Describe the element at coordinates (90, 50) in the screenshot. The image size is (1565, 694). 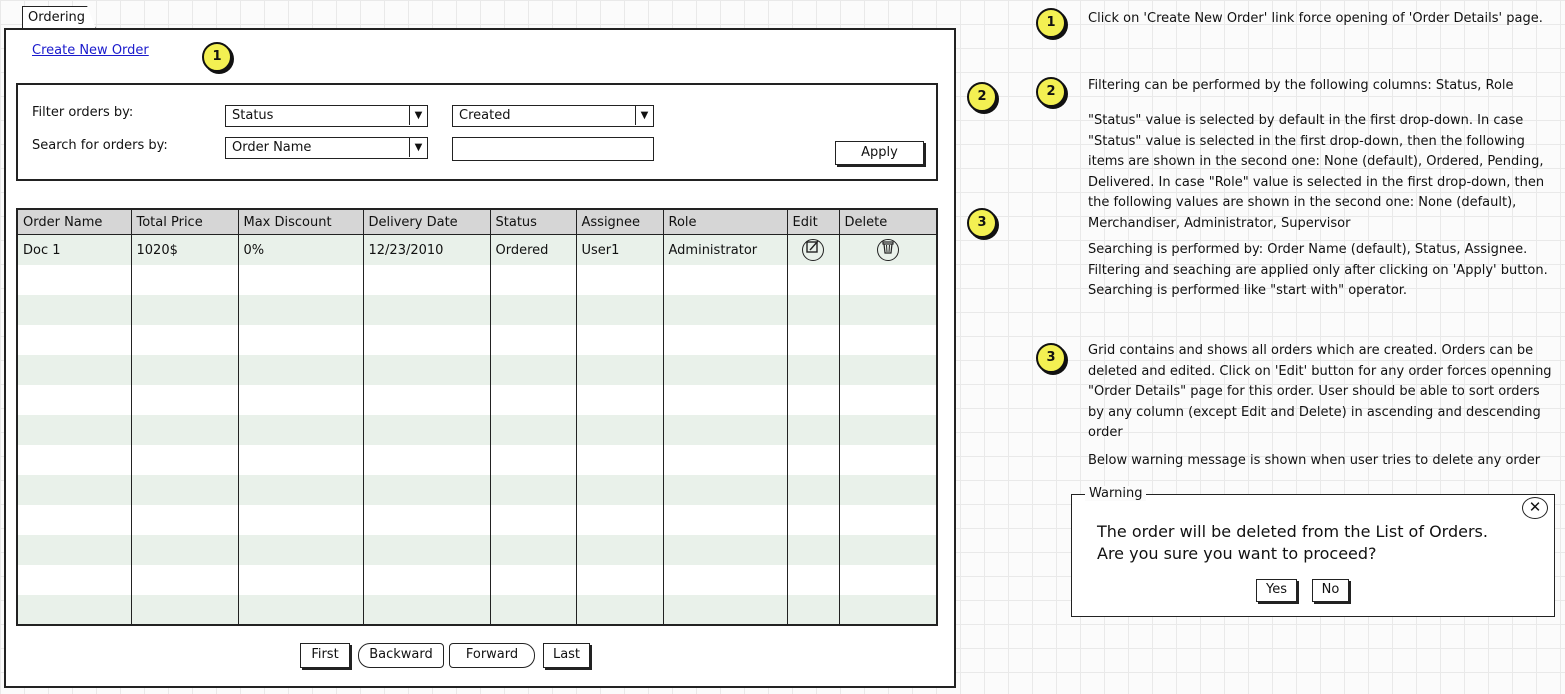
I see `create-new-order-link: Create New Order` at that location.